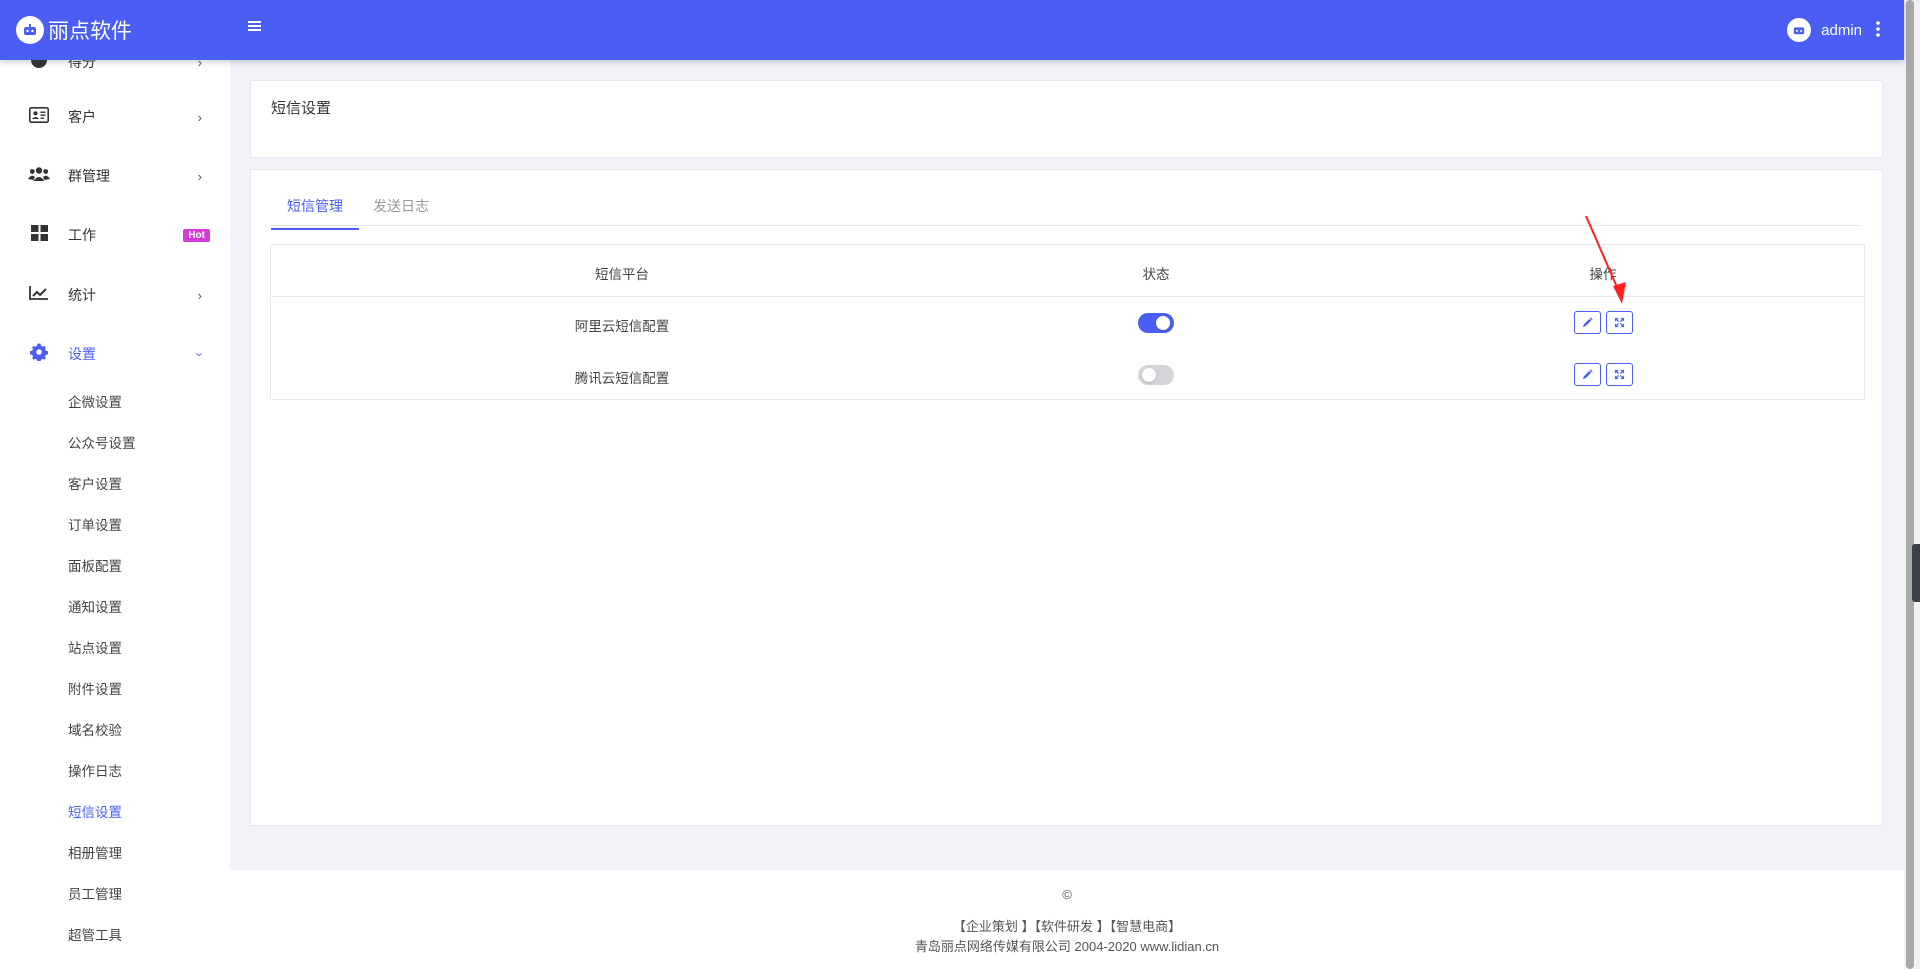  Describe the element at coordinates (1067, 946) in the screenshot. I see `footer-company: 青岛丽点网络传媒有限公司 2004-2020 www.lidian.cn` at that location.